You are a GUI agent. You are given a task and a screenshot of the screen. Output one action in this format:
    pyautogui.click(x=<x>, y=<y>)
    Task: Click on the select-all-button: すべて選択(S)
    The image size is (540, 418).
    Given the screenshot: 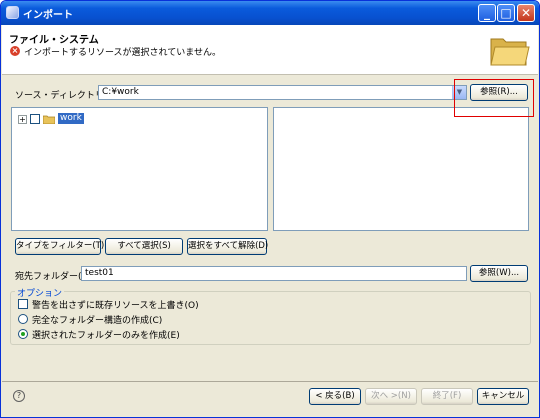 What is the action you would take?
    pyautogui.click(x=144, y=246)
    